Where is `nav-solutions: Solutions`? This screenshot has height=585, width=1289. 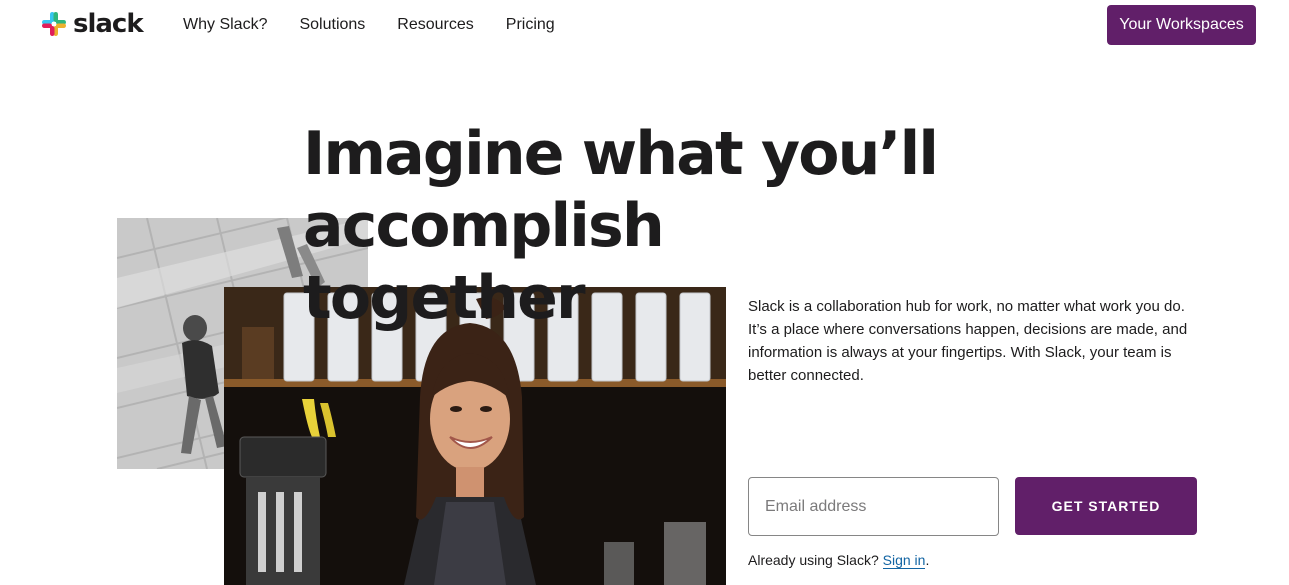 nav-solutions: Solutions is located at coordinates (332, 25).